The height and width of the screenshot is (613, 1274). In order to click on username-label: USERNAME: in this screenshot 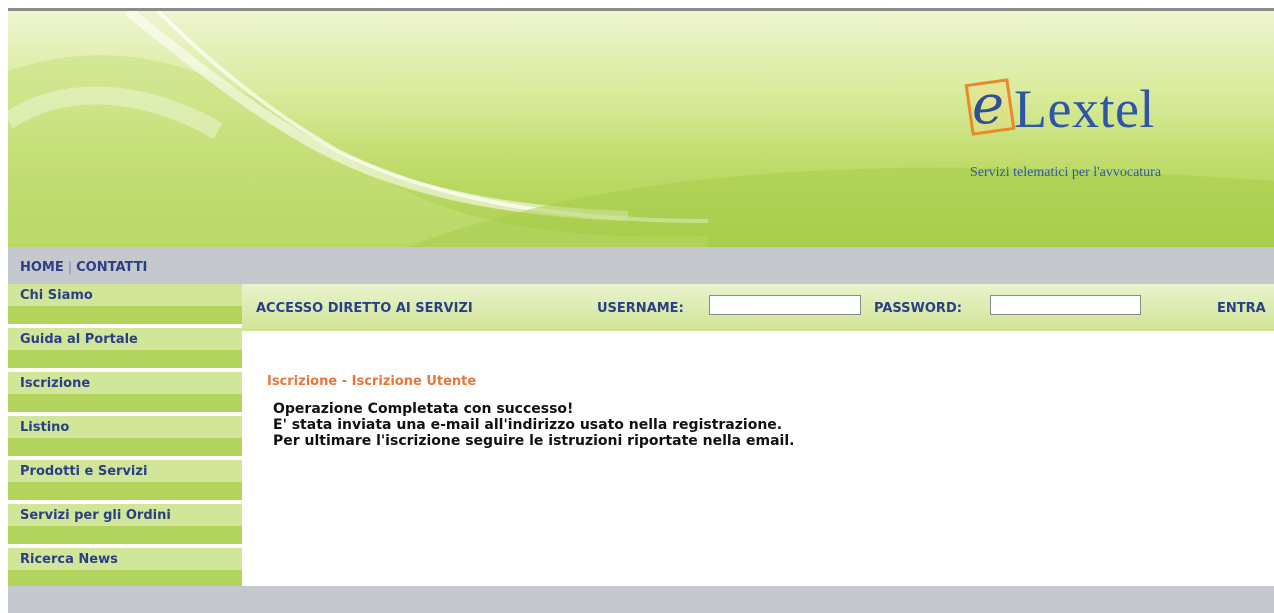, I will do `click(640, 308)`.